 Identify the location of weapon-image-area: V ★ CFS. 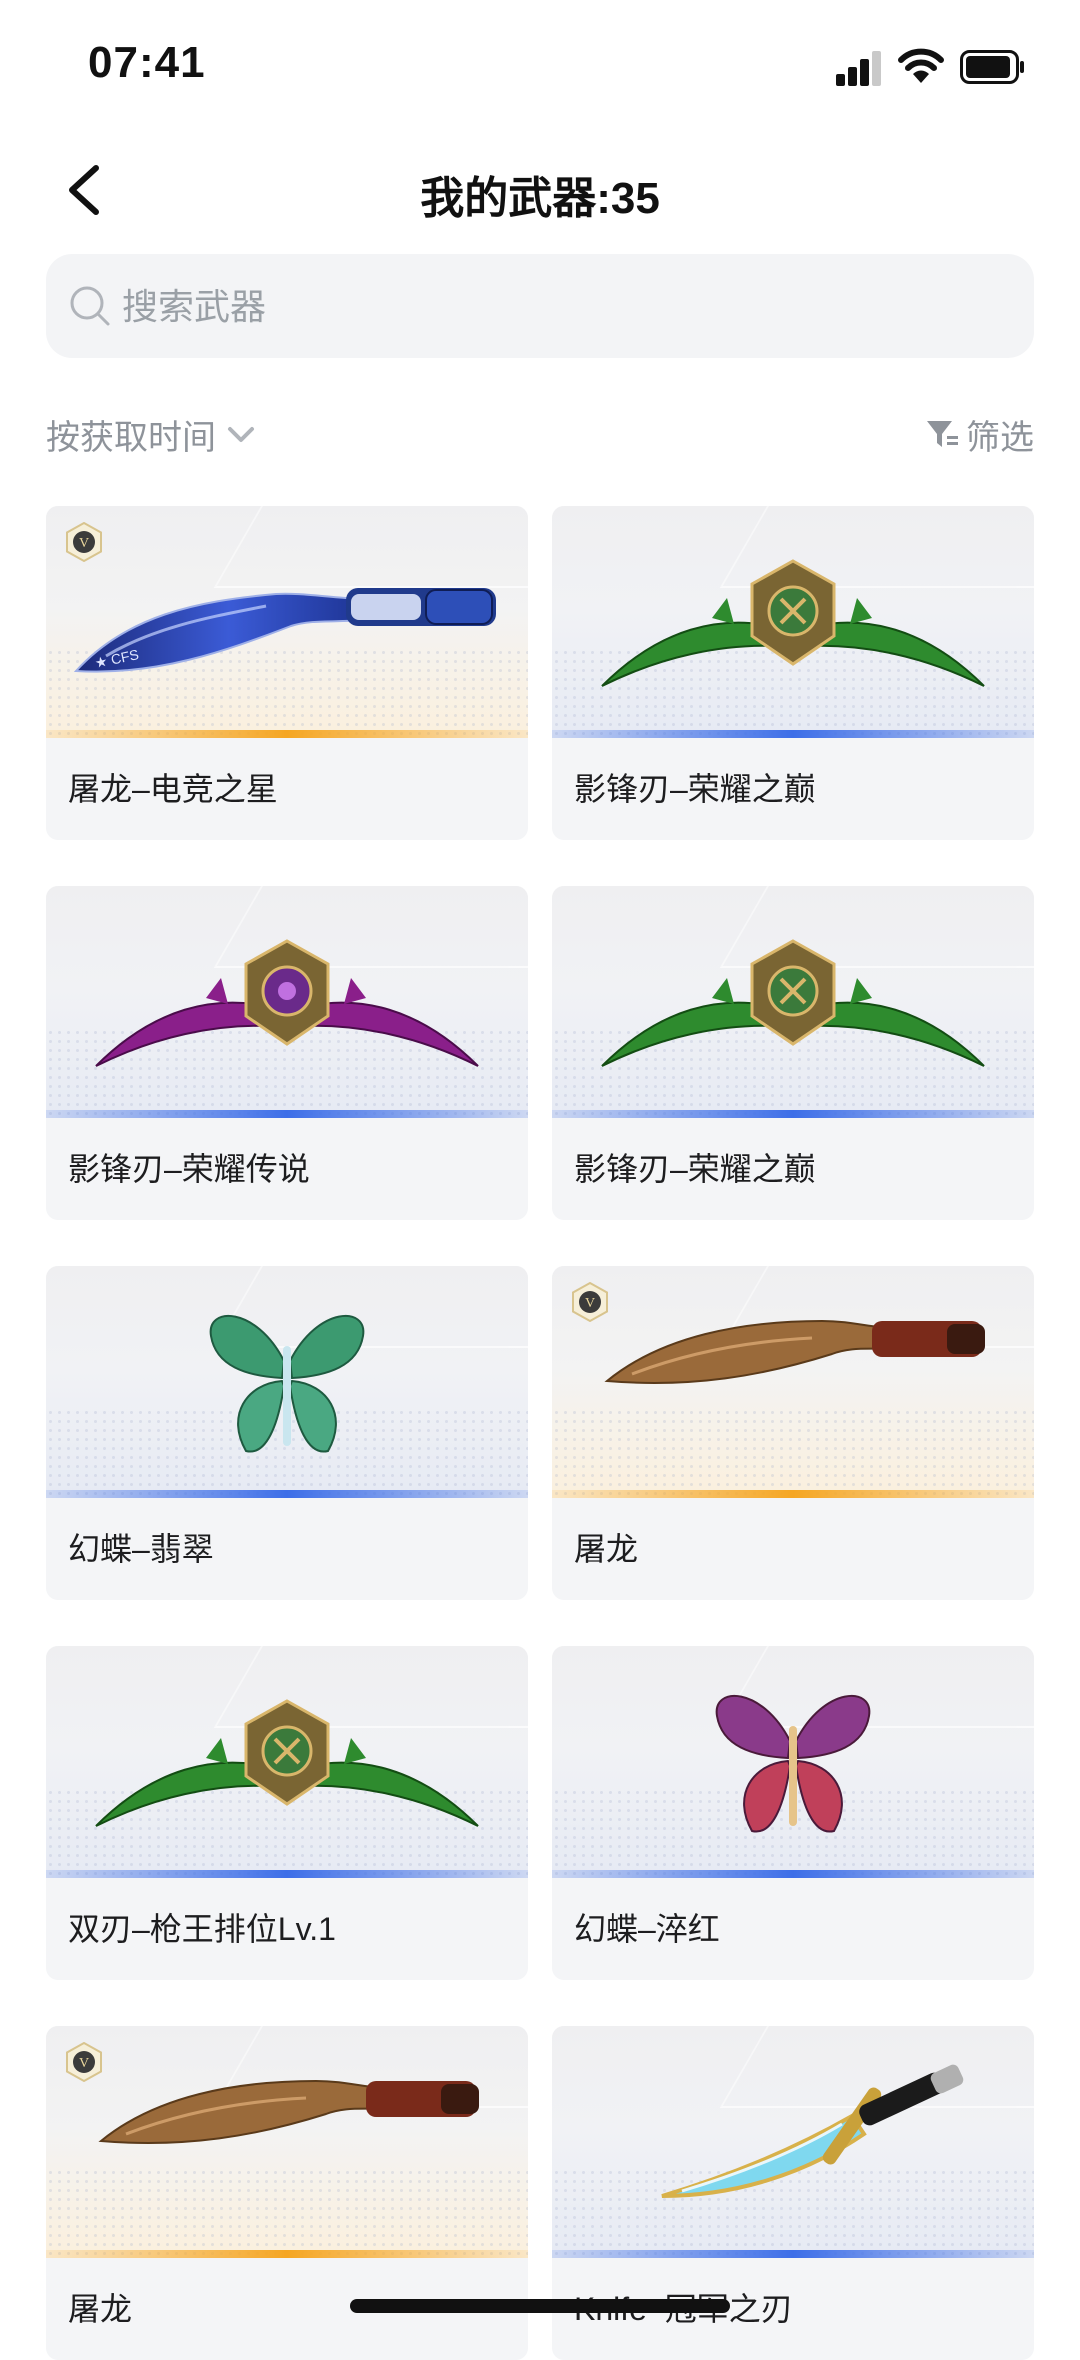
(287, 622).